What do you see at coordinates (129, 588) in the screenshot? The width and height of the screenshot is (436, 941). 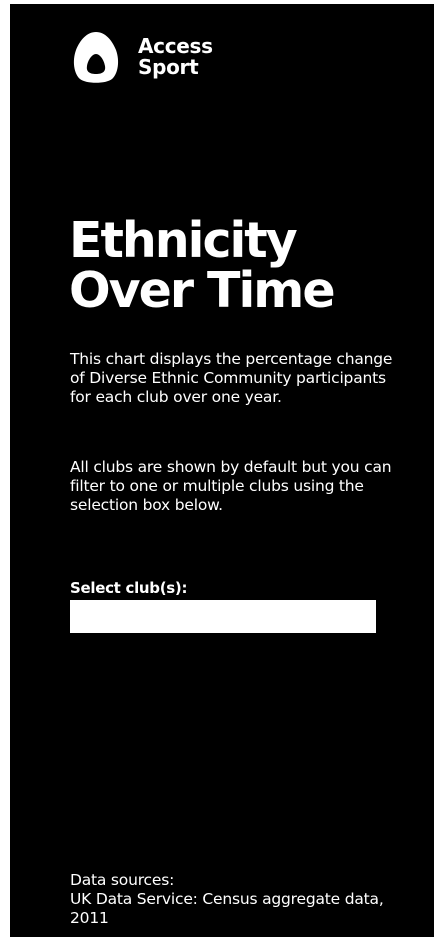 I see `select-clubs-label: Select club(s):` at bounding box center [129, 588].